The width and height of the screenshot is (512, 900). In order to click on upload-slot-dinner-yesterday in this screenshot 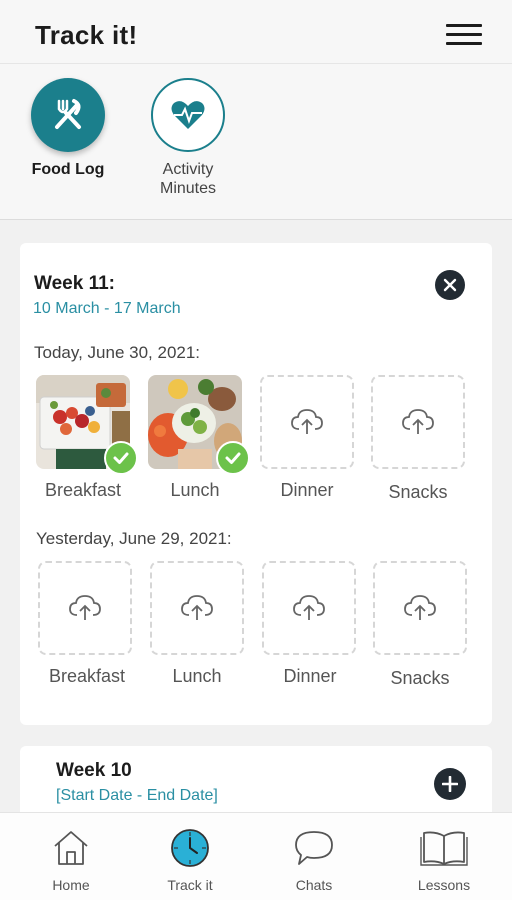, I will do `click(309, 608)`.